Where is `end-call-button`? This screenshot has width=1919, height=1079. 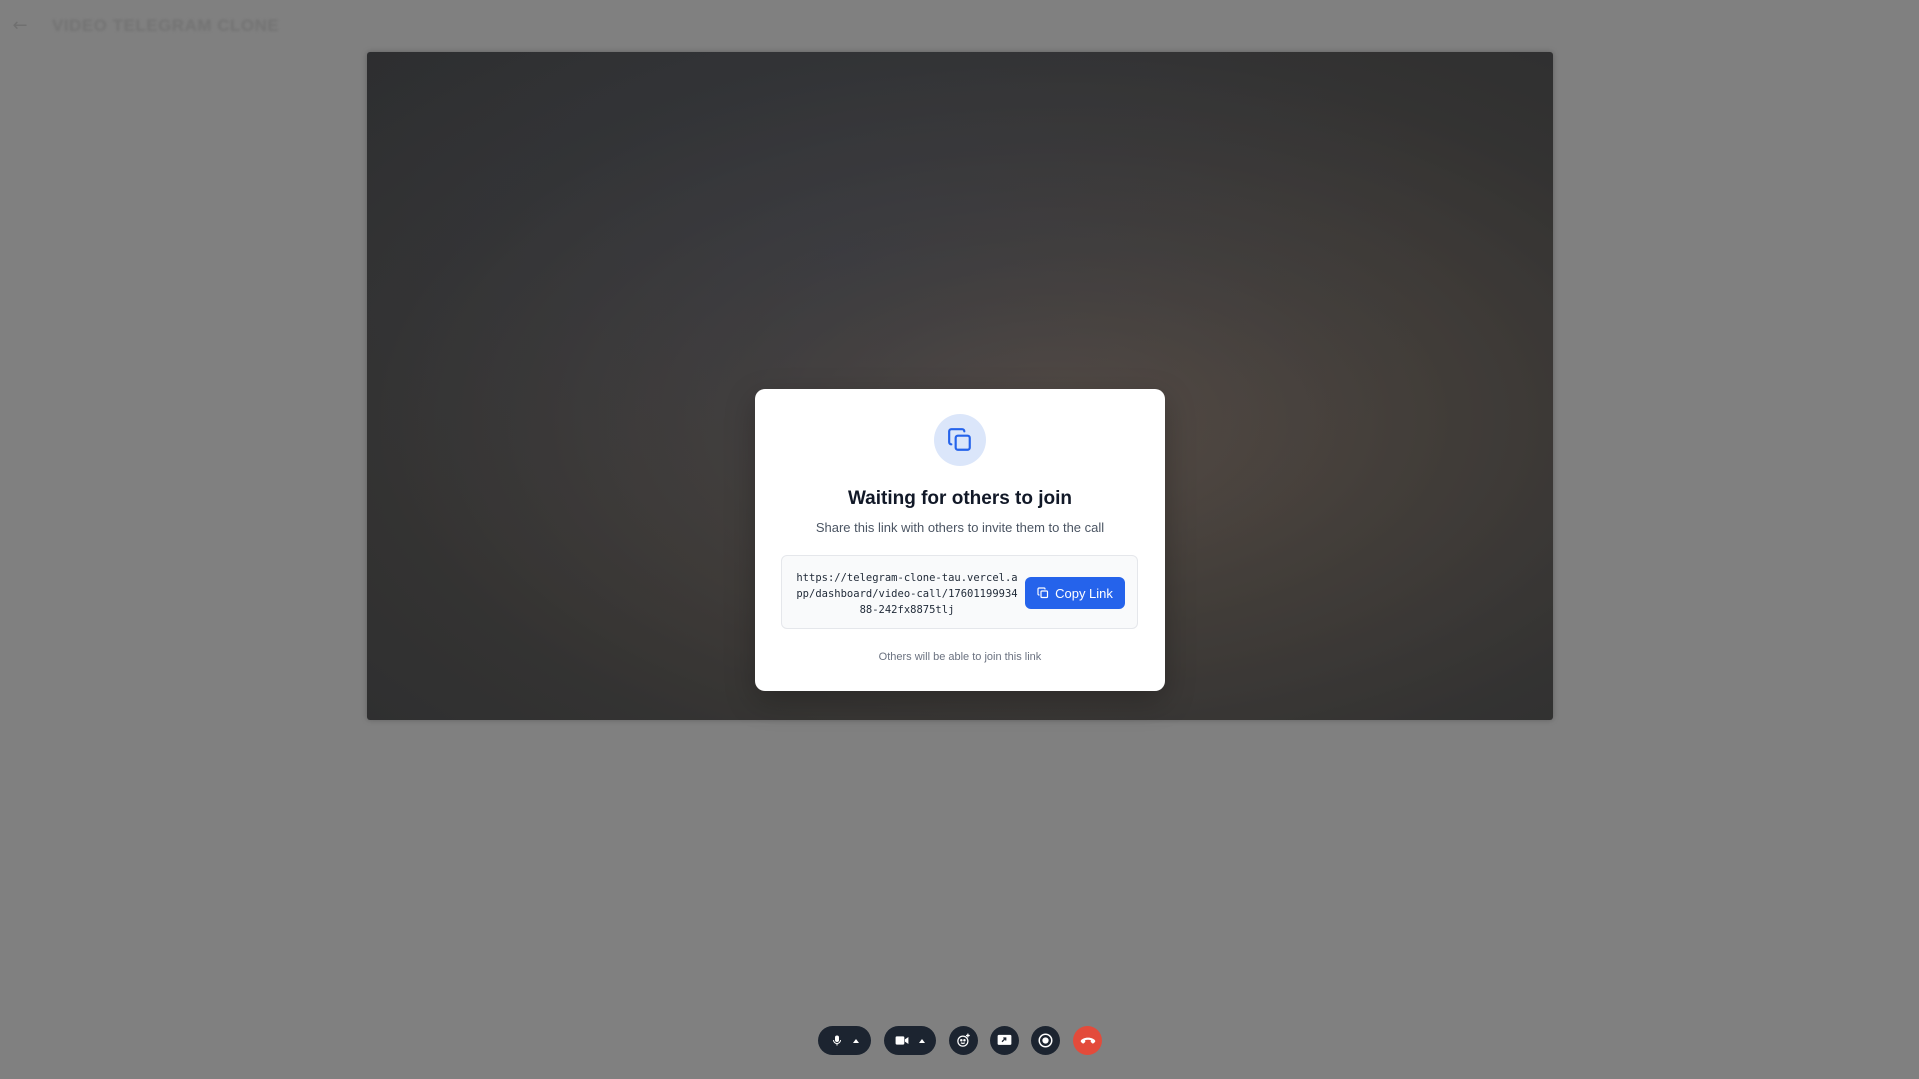
end-call-button is located at coordinates (1087, 1040).